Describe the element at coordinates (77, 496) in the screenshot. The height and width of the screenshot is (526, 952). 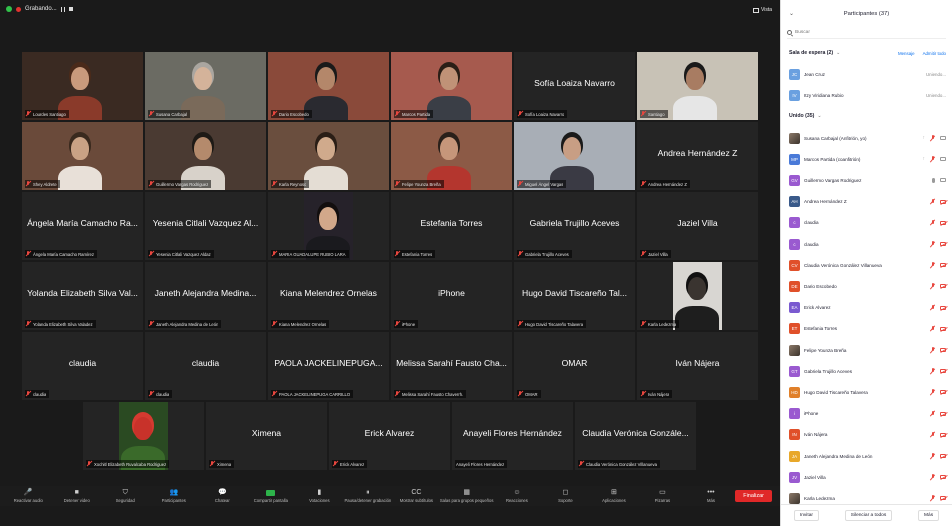
I see `video-button: ■ Detener video` at that location.